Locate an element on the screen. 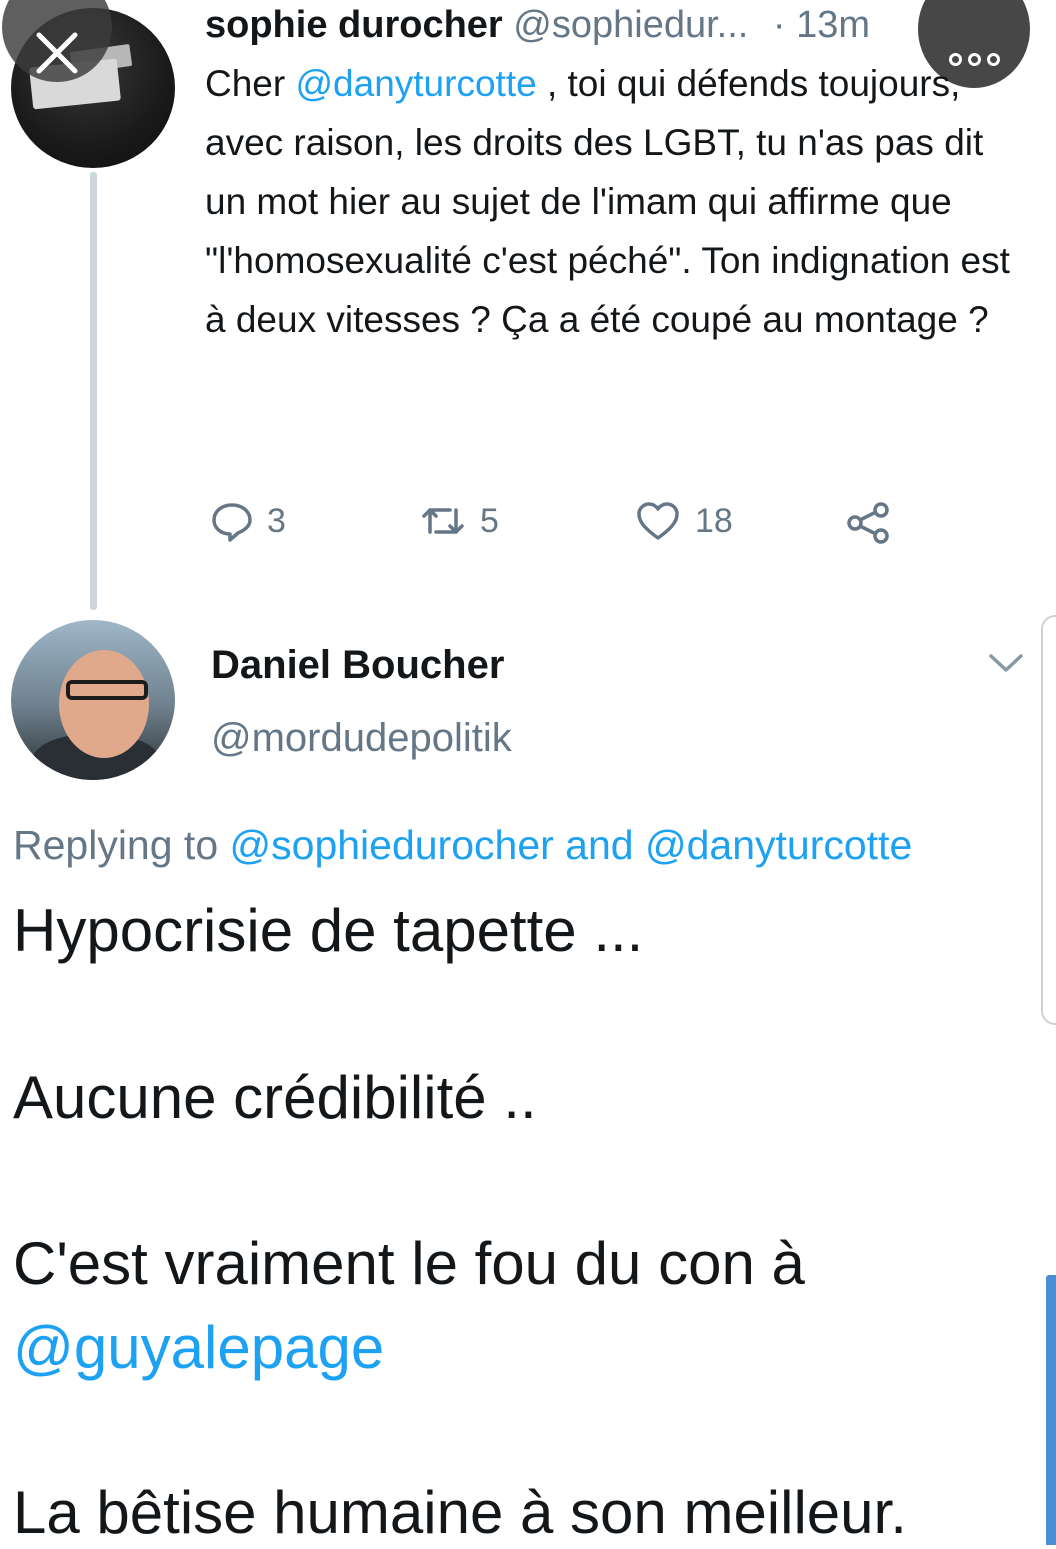 The image size is (1056, 1549). tweet-menu-button is located at coordinates (1006, 665).